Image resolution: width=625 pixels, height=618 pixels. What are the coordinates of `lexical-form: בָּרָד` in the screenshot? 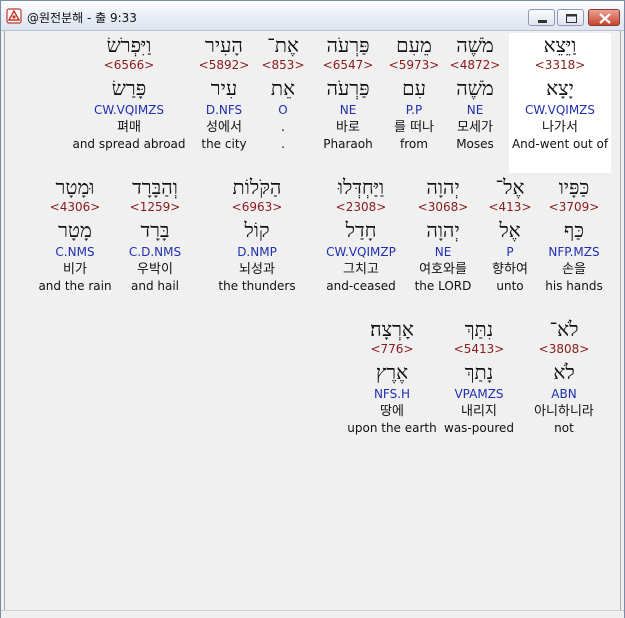 It's located at (155, 230).